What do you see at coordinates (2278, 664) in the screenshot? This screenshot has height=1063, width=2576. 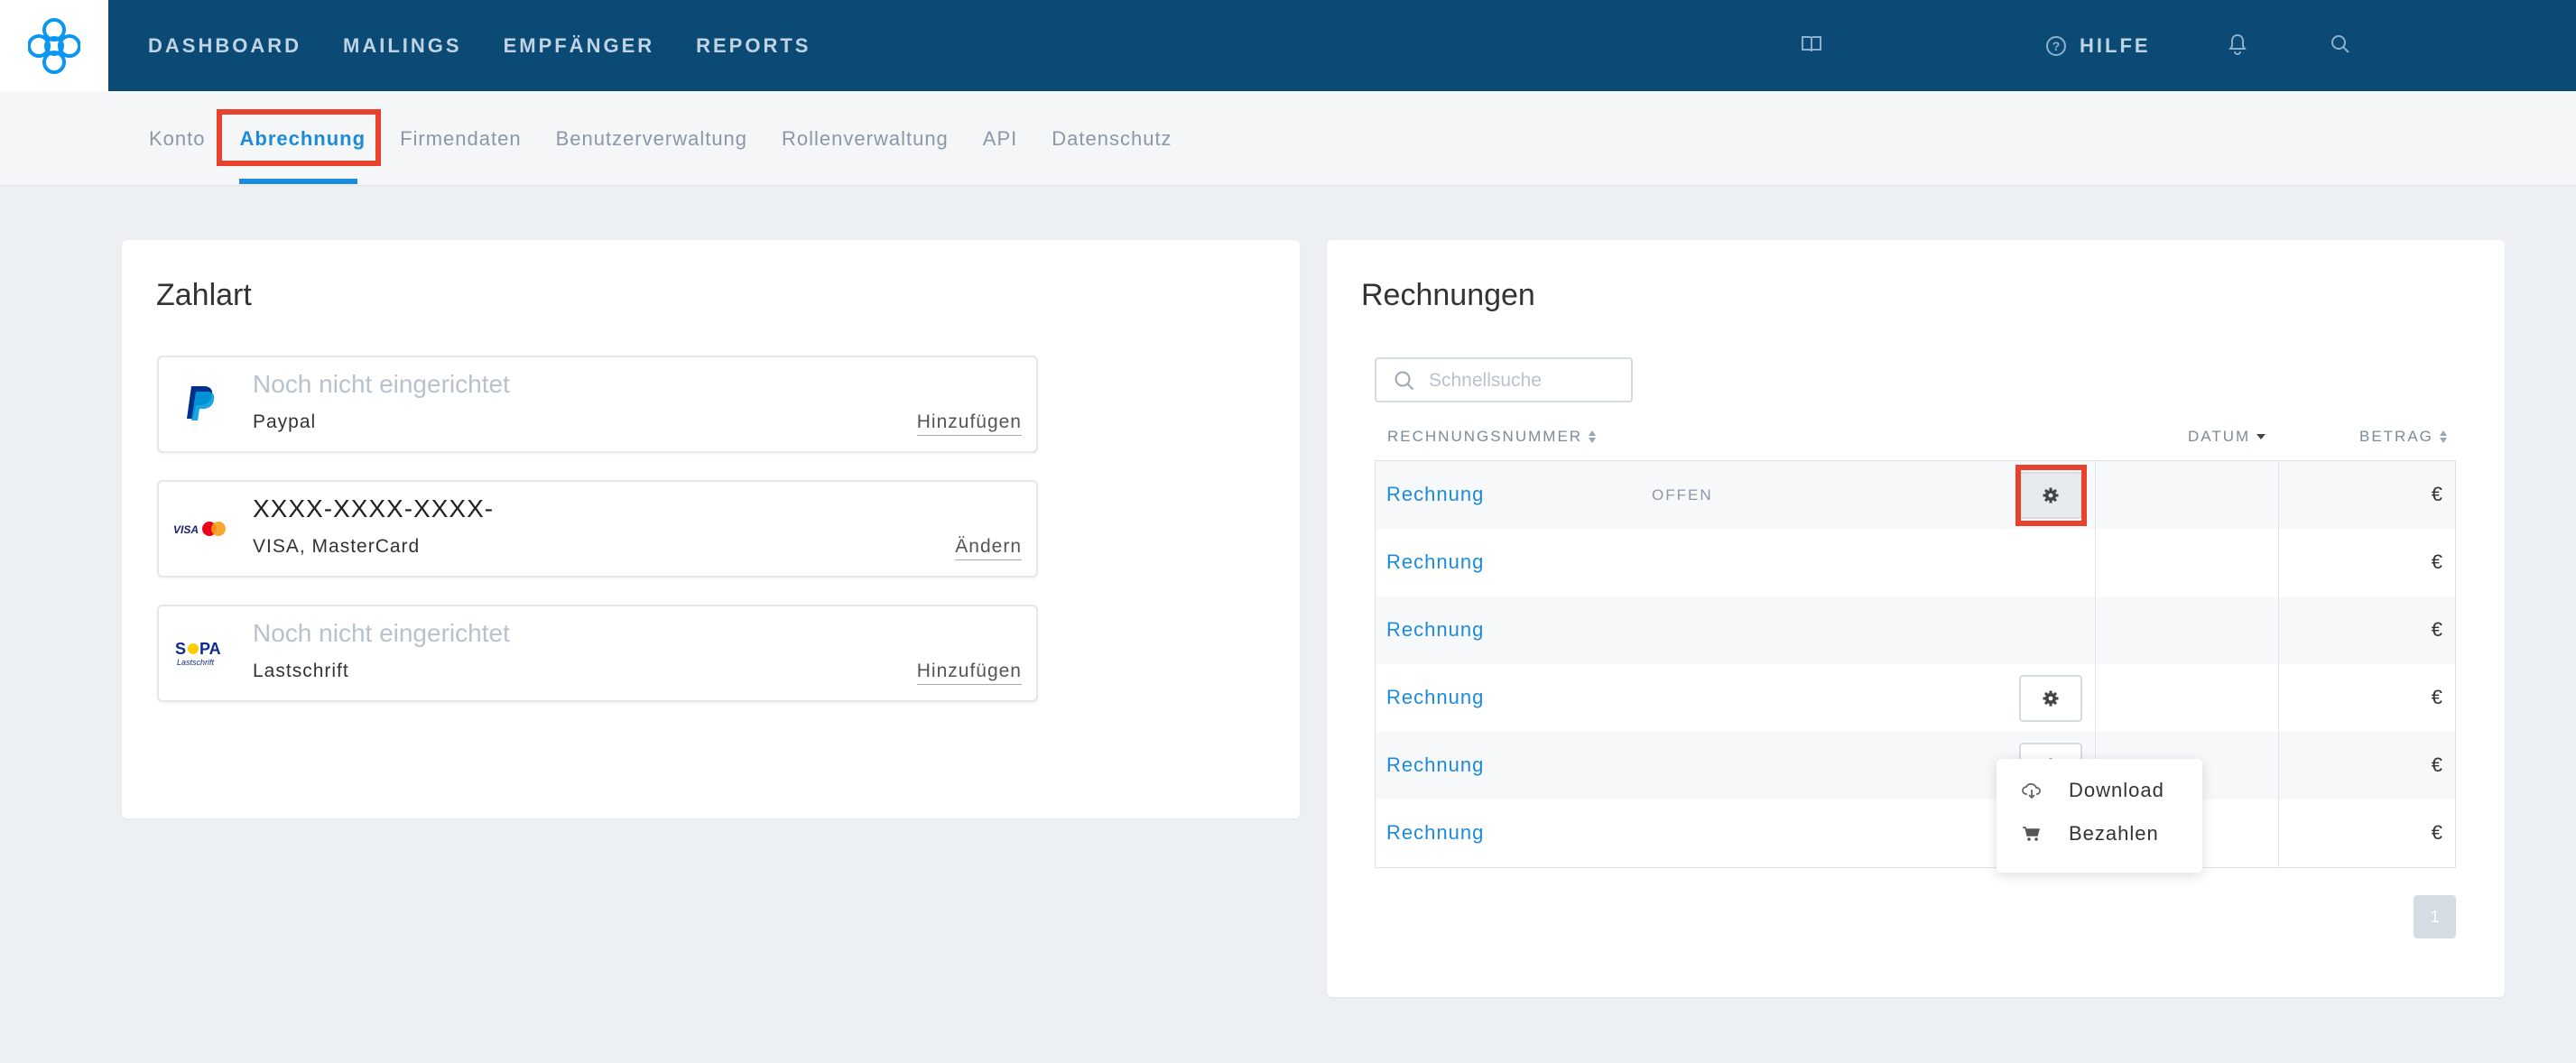 I see `column-divider` at bounding box center [2278, 664].